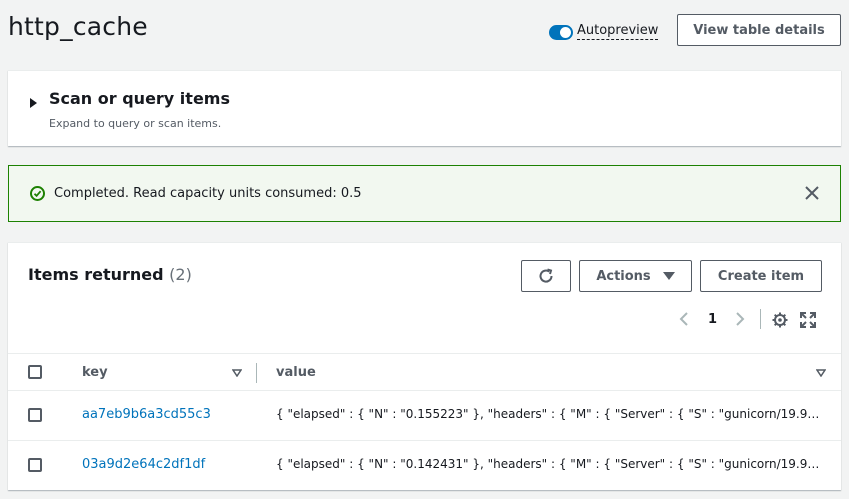 The image size is (849, 499). I want to click on view-table-details-button: View table details, so click(759, 30).